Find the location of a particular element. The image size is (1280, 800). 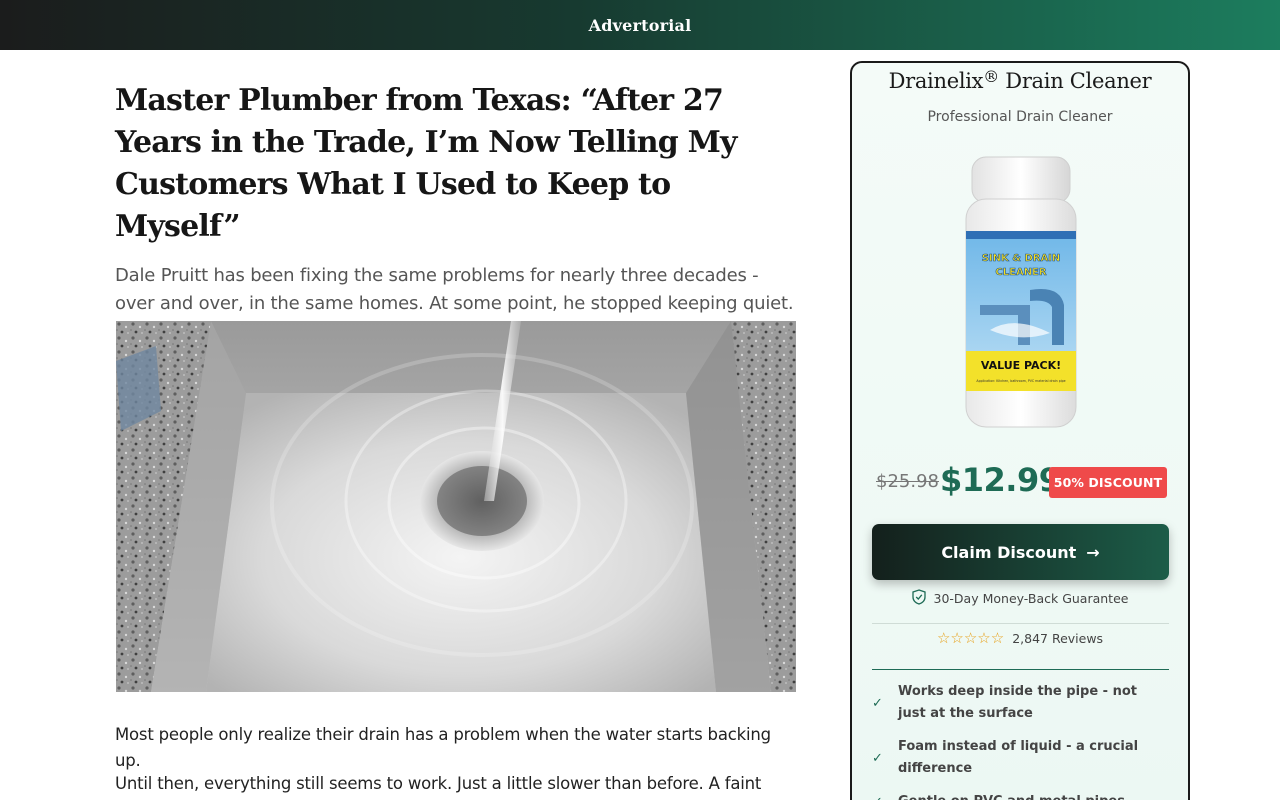

money-back-guarantee: 30-Day Money-Back Guarantee is located at coordinates (1020, 598).